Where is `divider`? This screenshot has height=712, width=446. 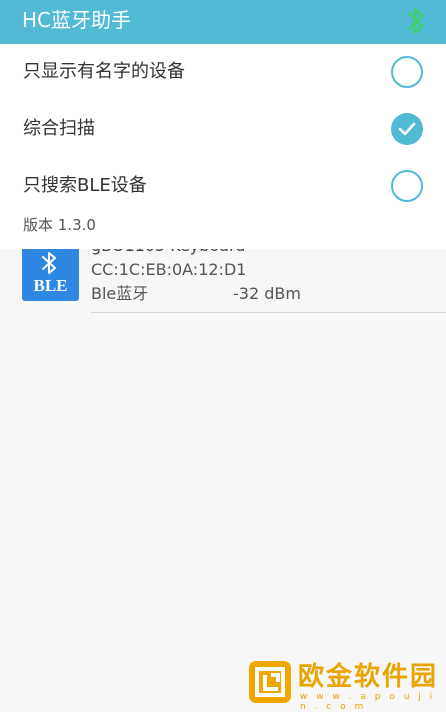
divider is located at coordinates (268, 312).